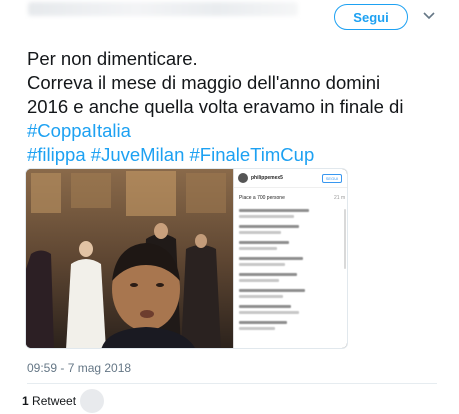 Image resolution: width=459 pixels, height=414 pixels. I want to click on instagram-time: 21 m, so click(340, 198).